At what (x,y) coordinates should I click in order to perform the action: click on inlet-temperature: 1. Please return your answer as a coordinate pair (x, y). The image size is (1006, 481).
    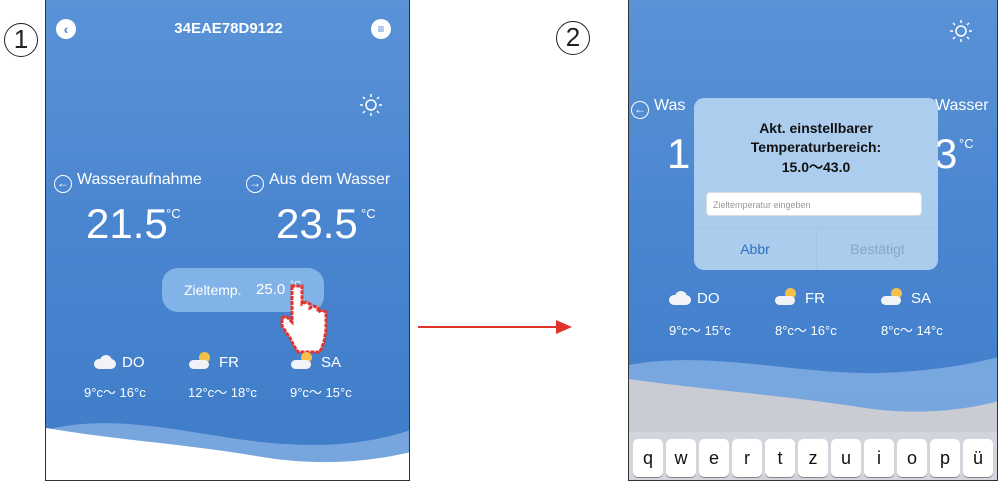
    Looking at the image, I should click on (679, 153).